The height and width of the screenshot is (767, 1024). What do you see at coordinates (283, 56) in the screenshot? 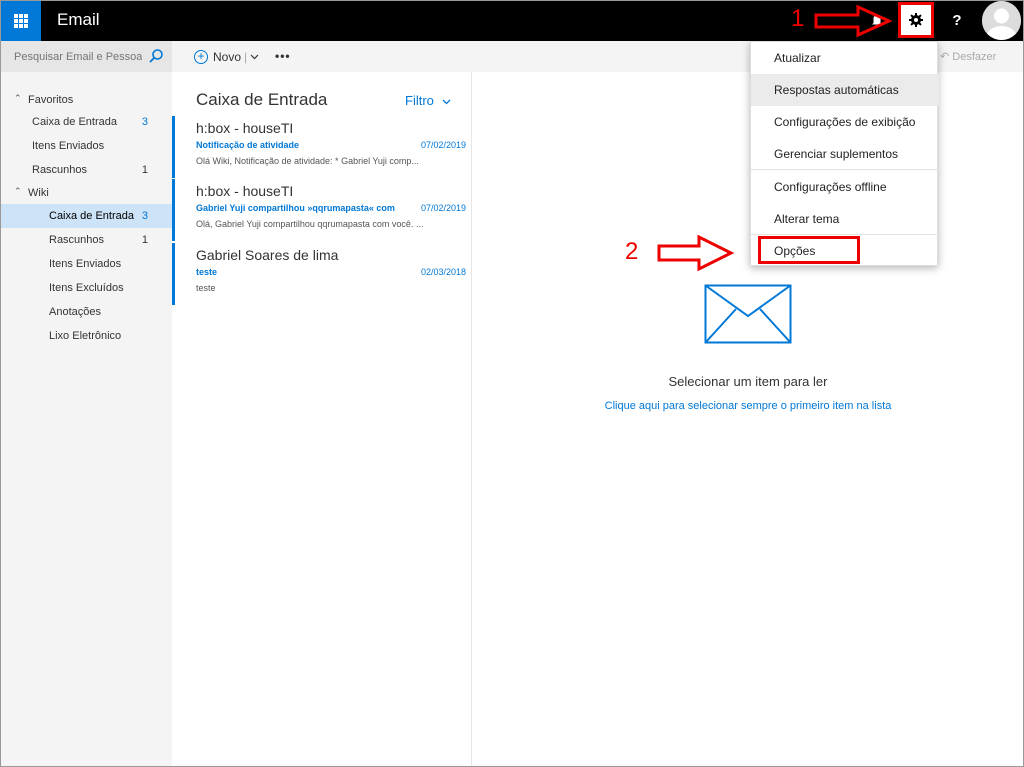
I see `more-icon: •••` at bounding box center [283, 56].